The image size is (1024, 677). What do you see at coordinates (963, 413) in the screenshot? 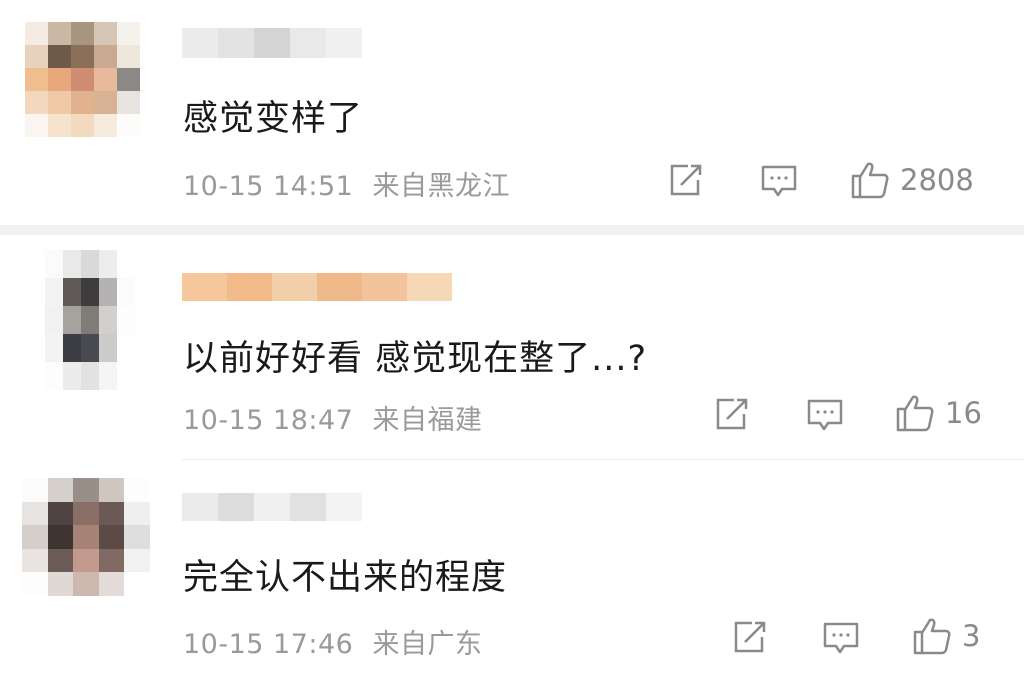
I see `like-count: 16` at bounding box center [963, 413].